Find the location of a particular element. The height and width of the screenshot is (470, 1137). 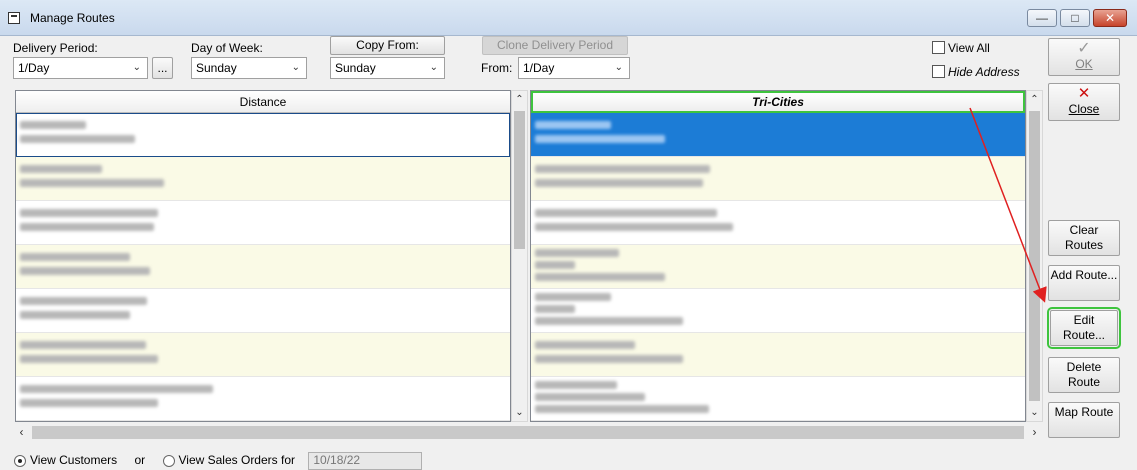

view-customers-radio is located at coordinates (20, 460).